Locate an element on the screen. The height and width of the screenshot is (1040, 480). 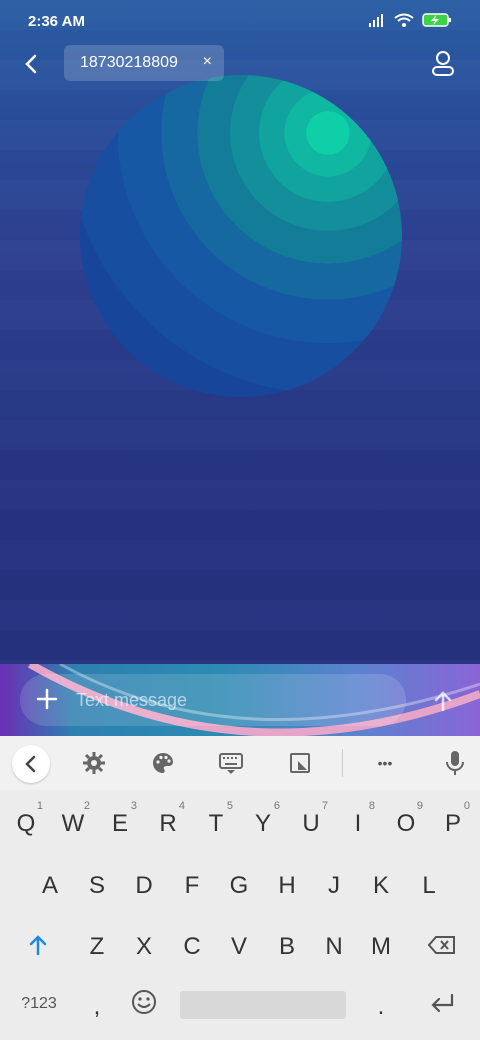
symbols-key: ?123 is located at coordinates (39, 1004).